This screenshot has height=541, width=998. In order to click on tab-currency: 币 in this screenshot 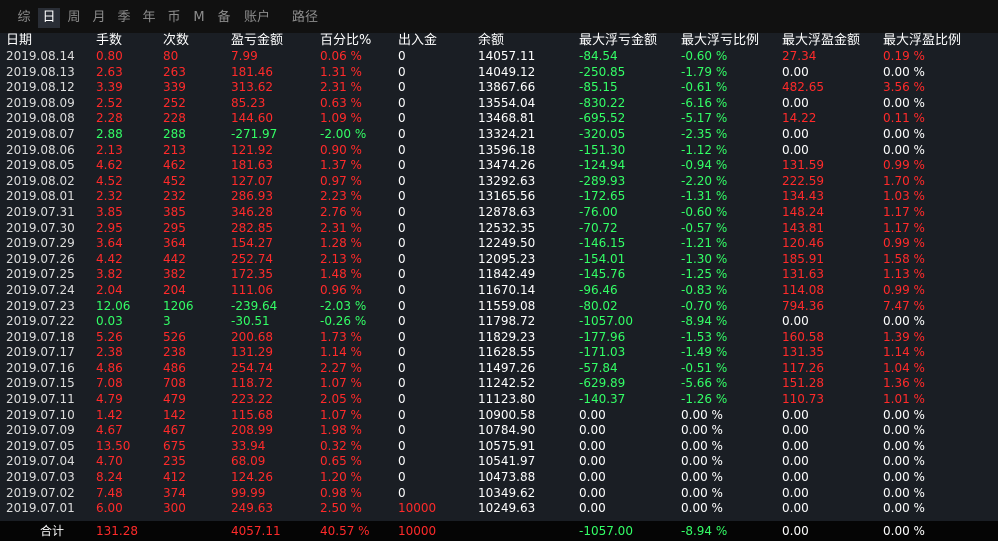, I will do `click(174, 18)`.